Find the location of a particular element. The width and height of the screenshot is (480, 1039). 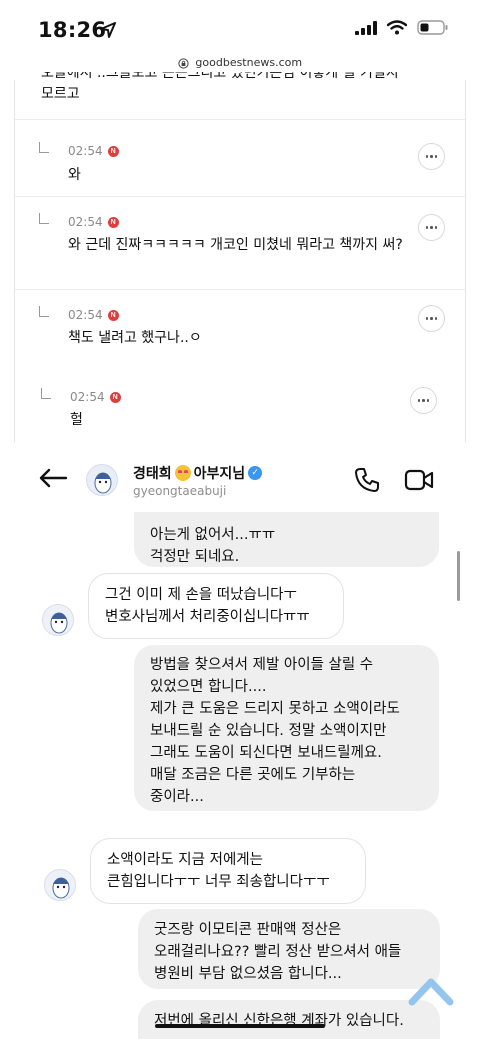

scrollbar is located at coordinates (458, 576).